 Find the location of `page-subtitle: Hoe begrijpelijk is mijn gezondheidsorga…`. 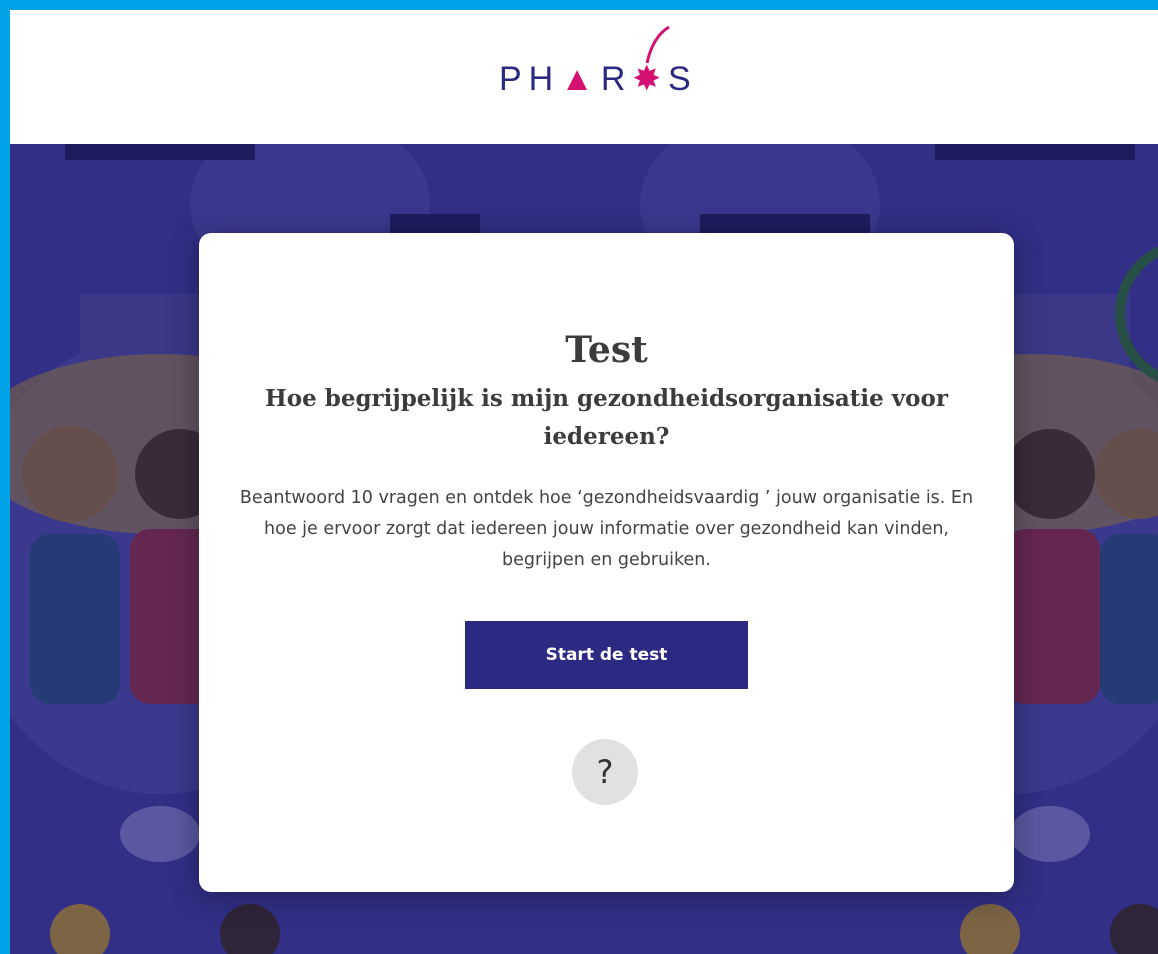

page-subtitle: Hoe begrijpelijk is mijn gezondheidsorga… is located at coordinates (606, 417).